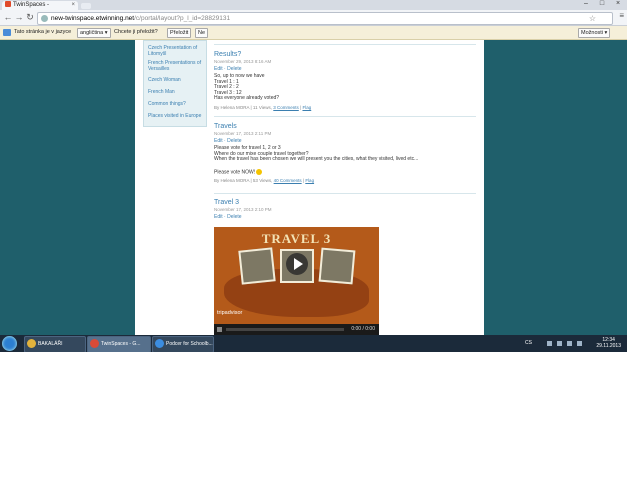  What do you see at coordinates (177, 80) in the screenshot?
I see `sidebar-item-czech-woman: Czech Woman` at bounding box center [177, 80].